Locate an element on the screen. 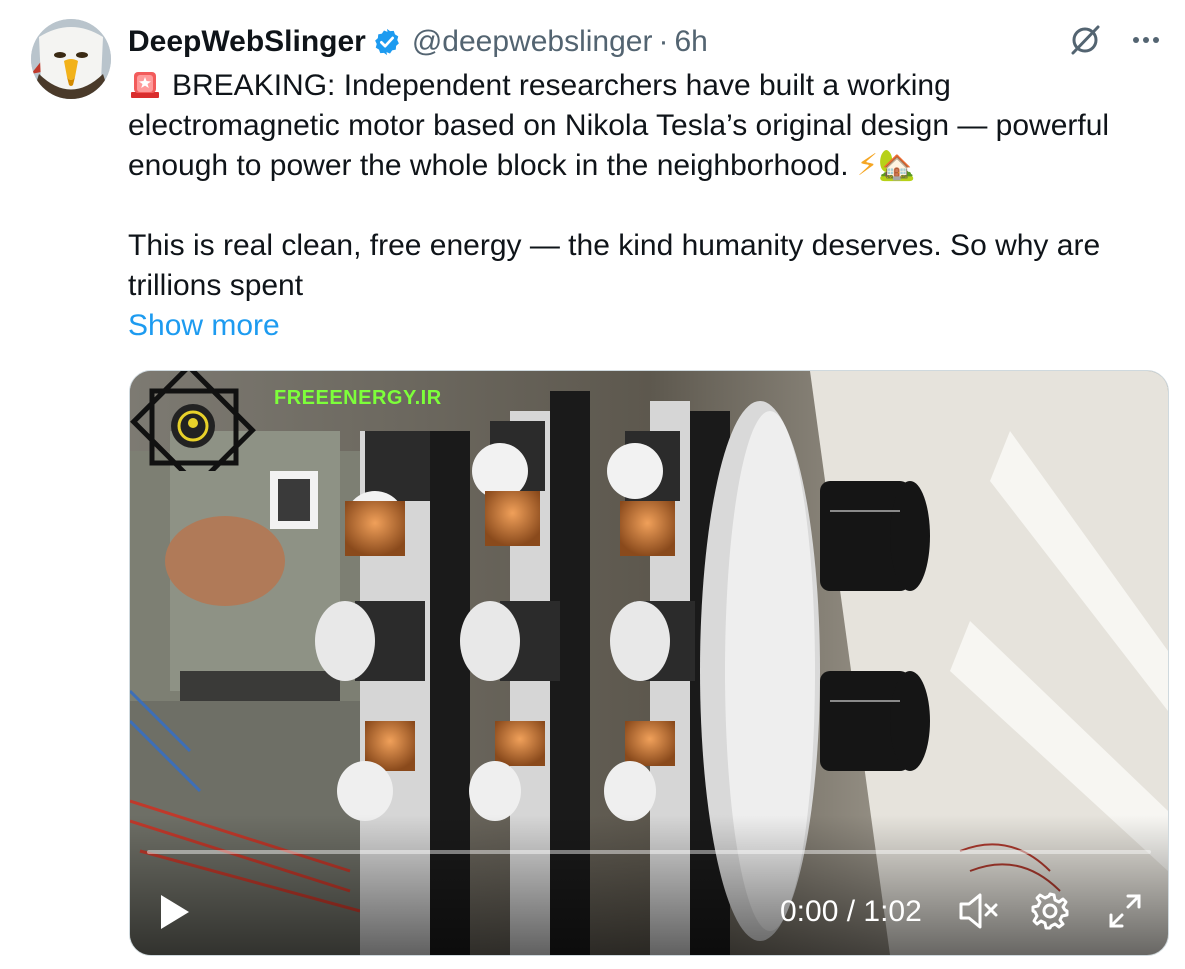 Image resolution: width=1185 pixels, height=969 pixels. watermark-text: FREEENERGY.IR is located at coordinates (358, 398).